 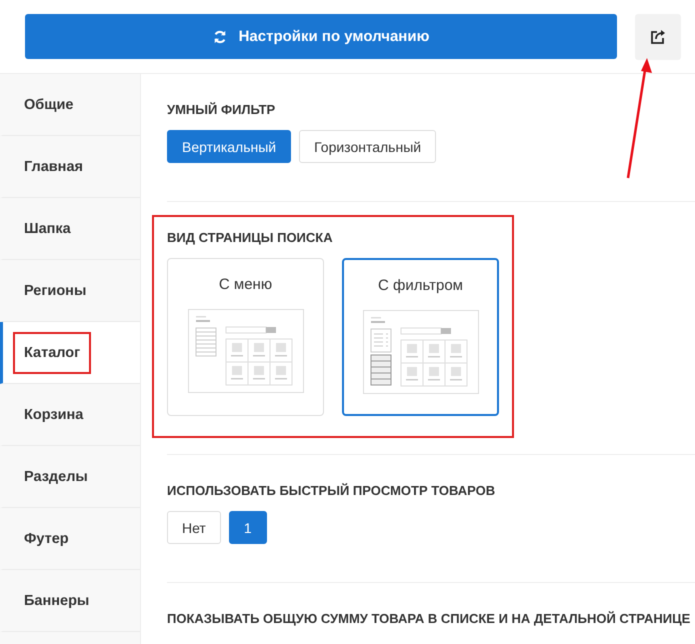 I want to click on sidebar-item: Баннеры, so click(x=70, y=601).